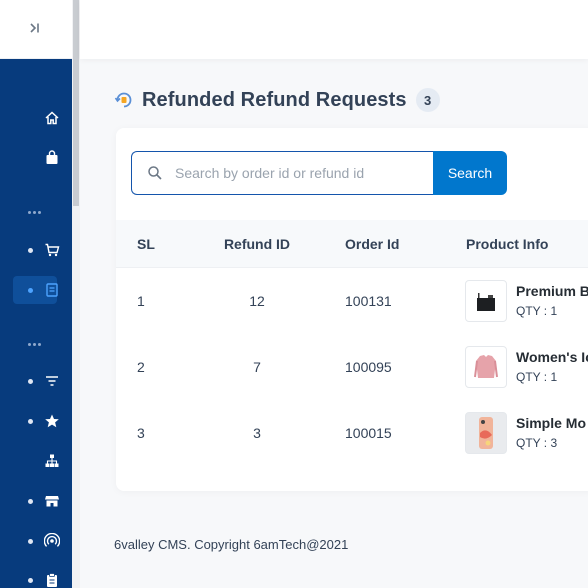  I want to click on table-row: 3 3 100015 Simple Mo QTY : 3, so click(352, 433).